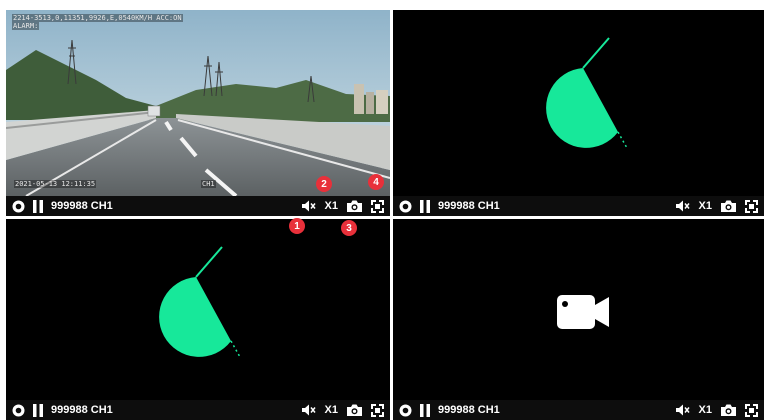 Image resolution: width=764 pixels, height=420 pixels. Describe the element at coordinates (97, 18) in the screenshot. I see `osd-status-line: 2214-3513,0,11351,9926,E,0540KM/H ACC:ON` at that location.